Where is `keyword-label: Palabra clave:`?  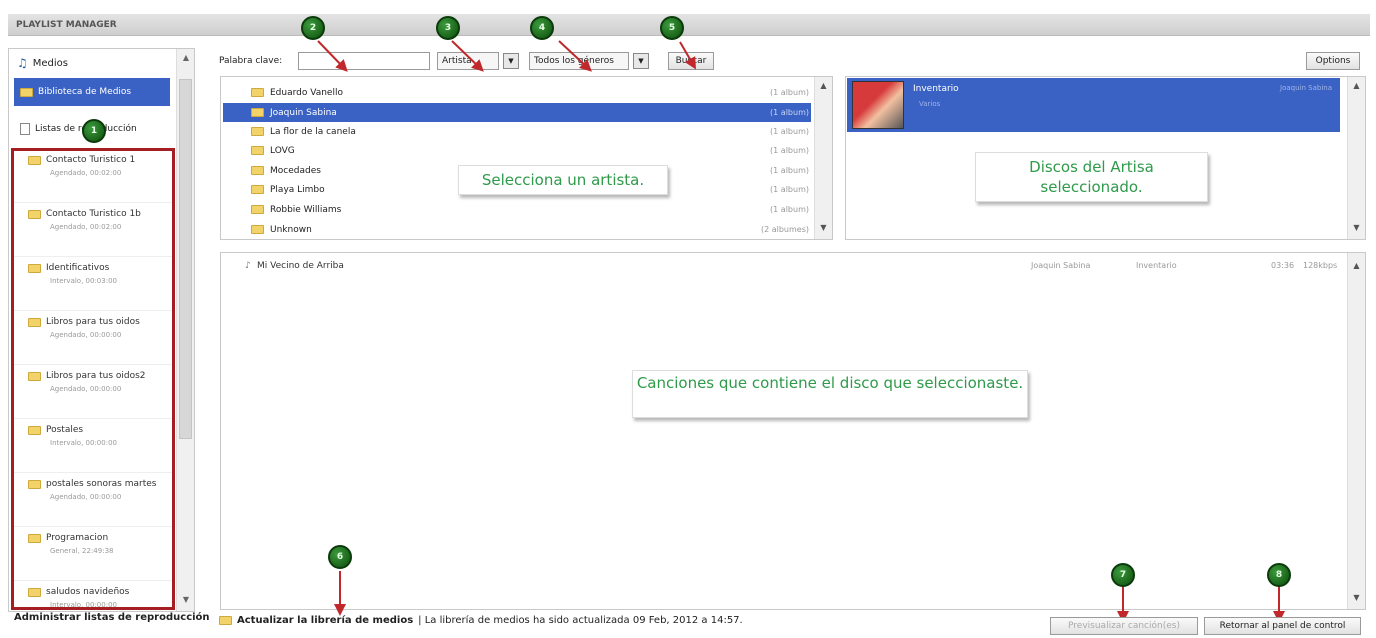
keyword-label: Palabra clave: is located at coordinates (251, 61).